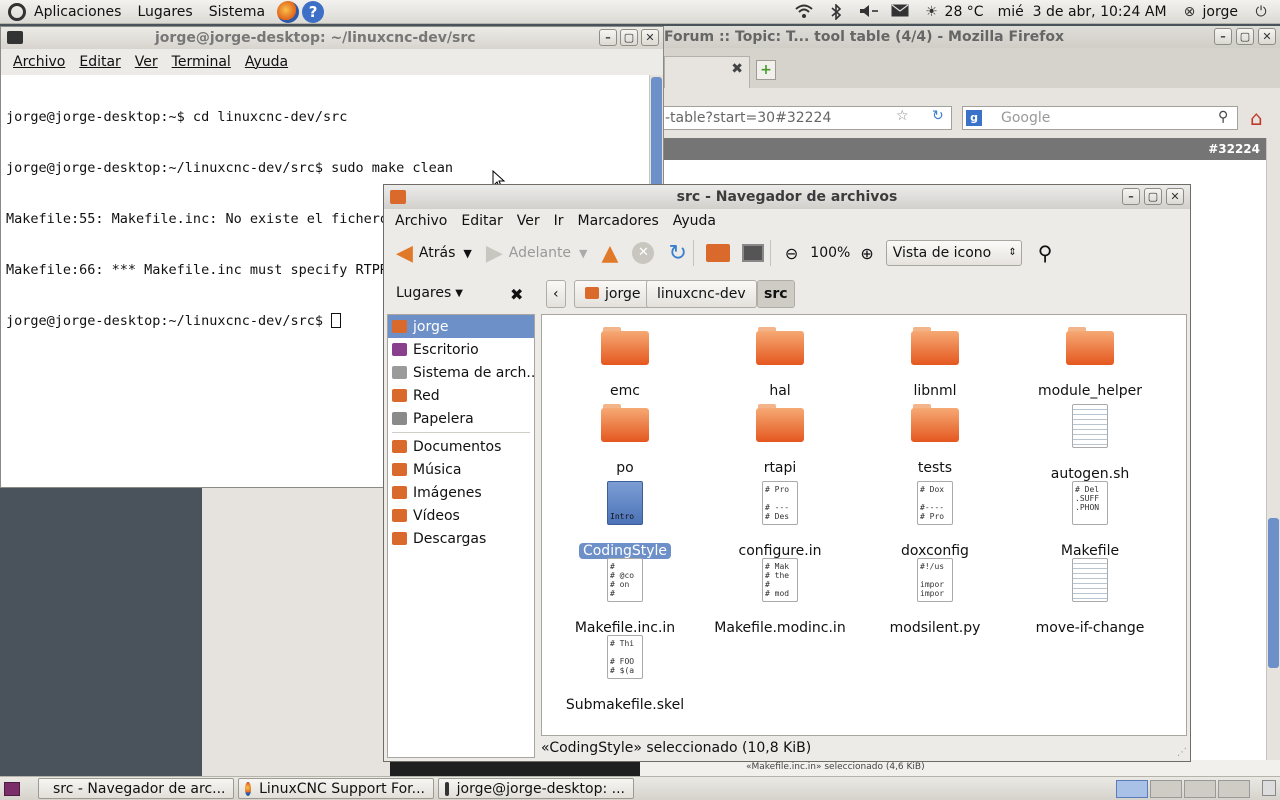 The height and width of the screenshot is (800, 1280). Describe the element at coordinates (467, 253) in the screenshot. I see `back-history-chevron-icon: ▼` at that location.